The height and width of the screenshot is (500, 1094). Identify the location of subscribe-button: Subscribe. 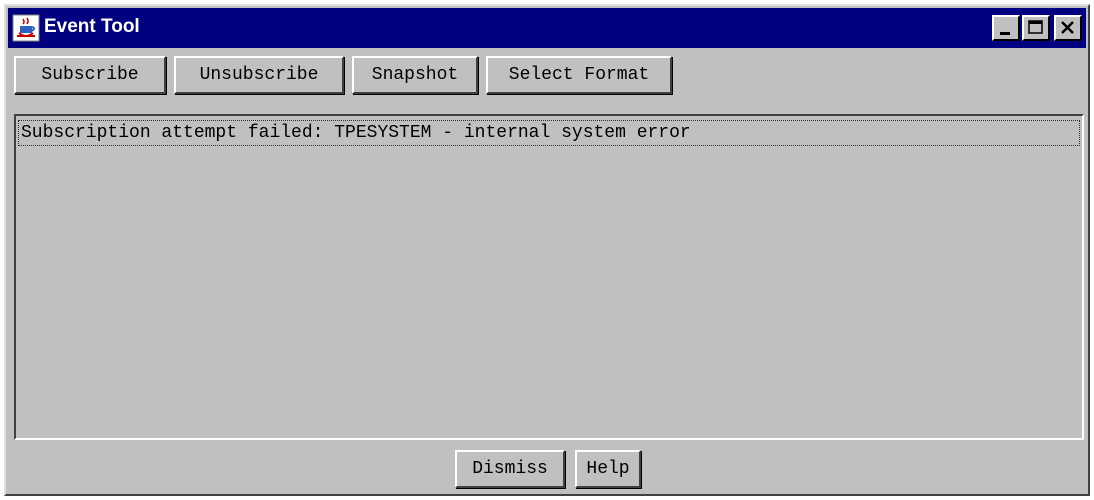
(90, 75).